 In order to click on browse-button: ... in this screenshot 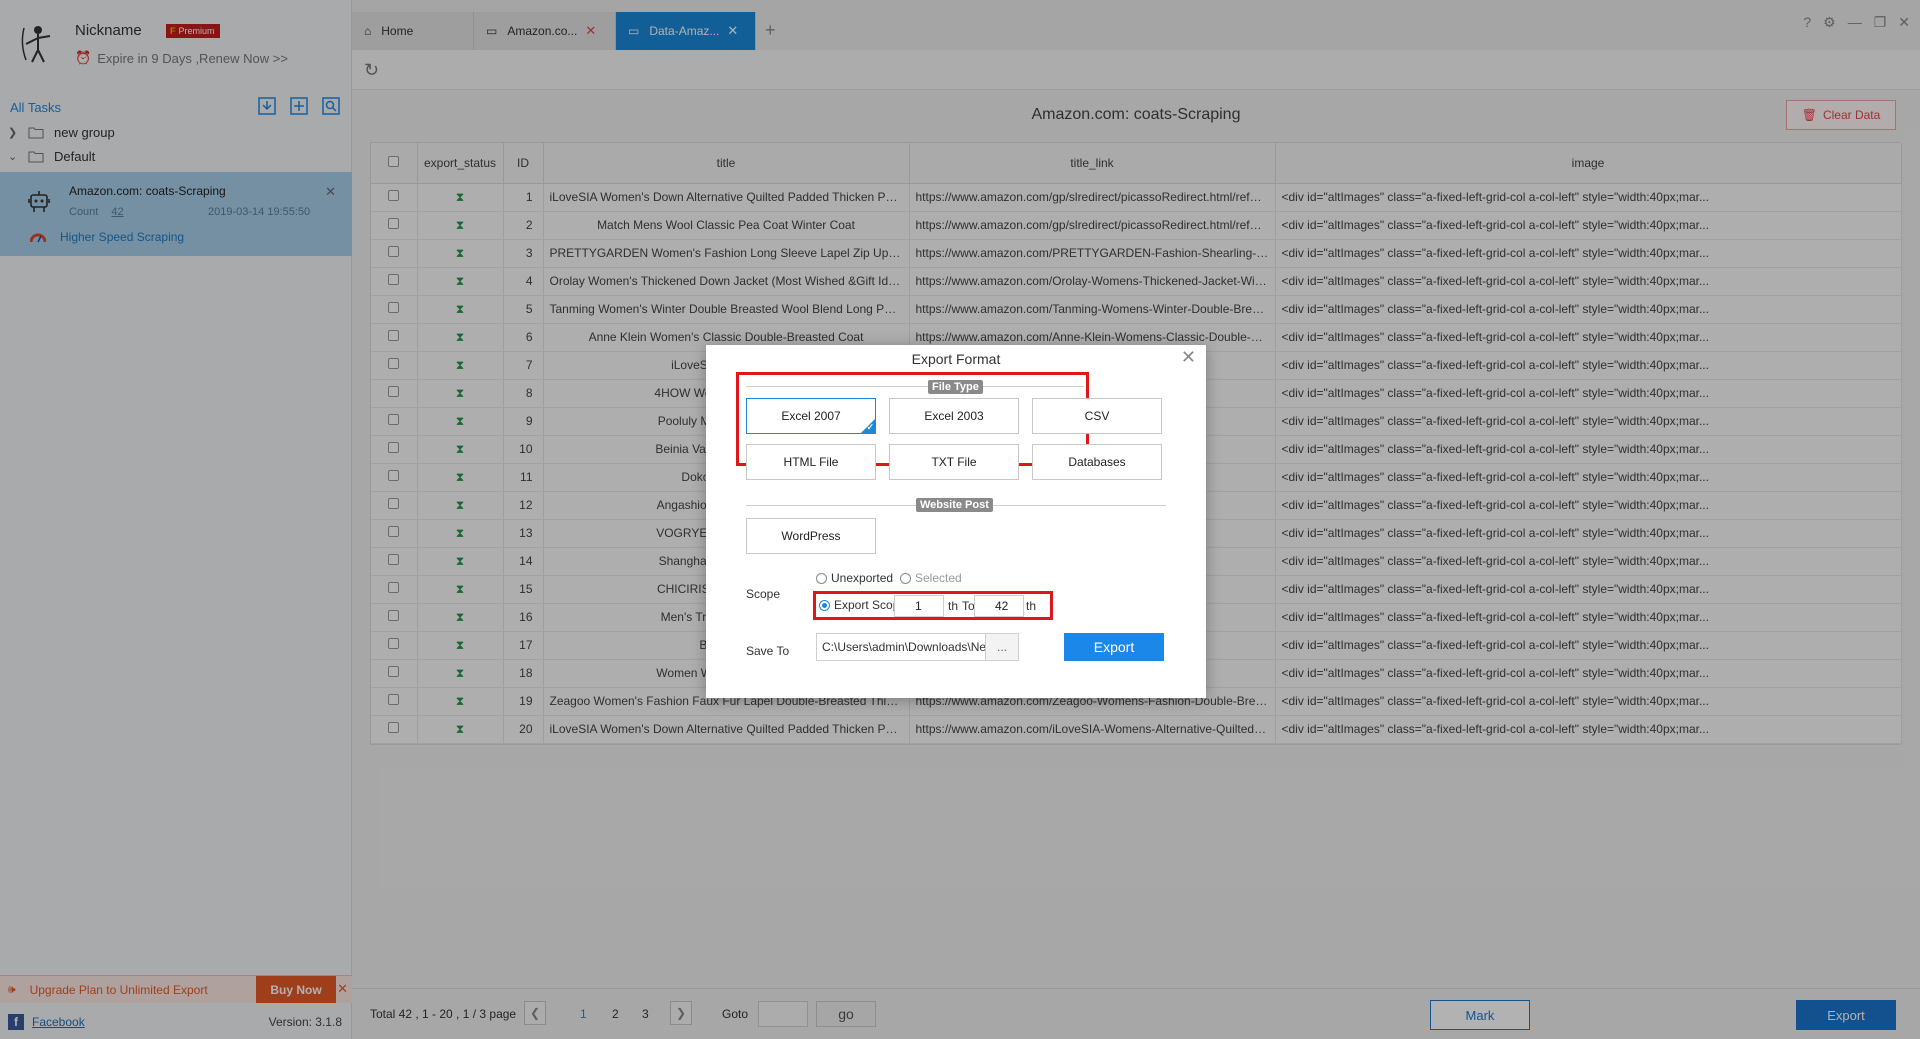, I will do `click(1002, 647)`.